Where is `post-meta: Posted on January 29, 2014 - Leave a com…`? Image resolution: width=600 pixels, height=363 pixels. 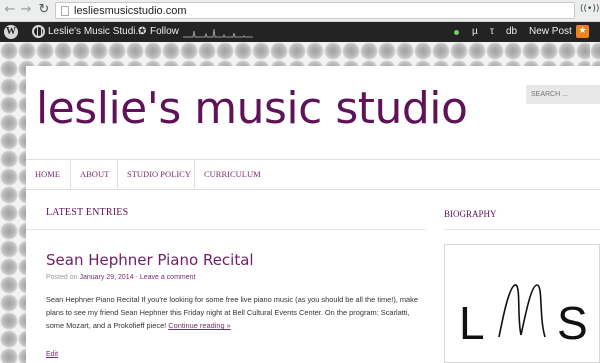
post-meta: Posted on January 29, 2014 - Leave a com… is located at coordinates (120, 277).